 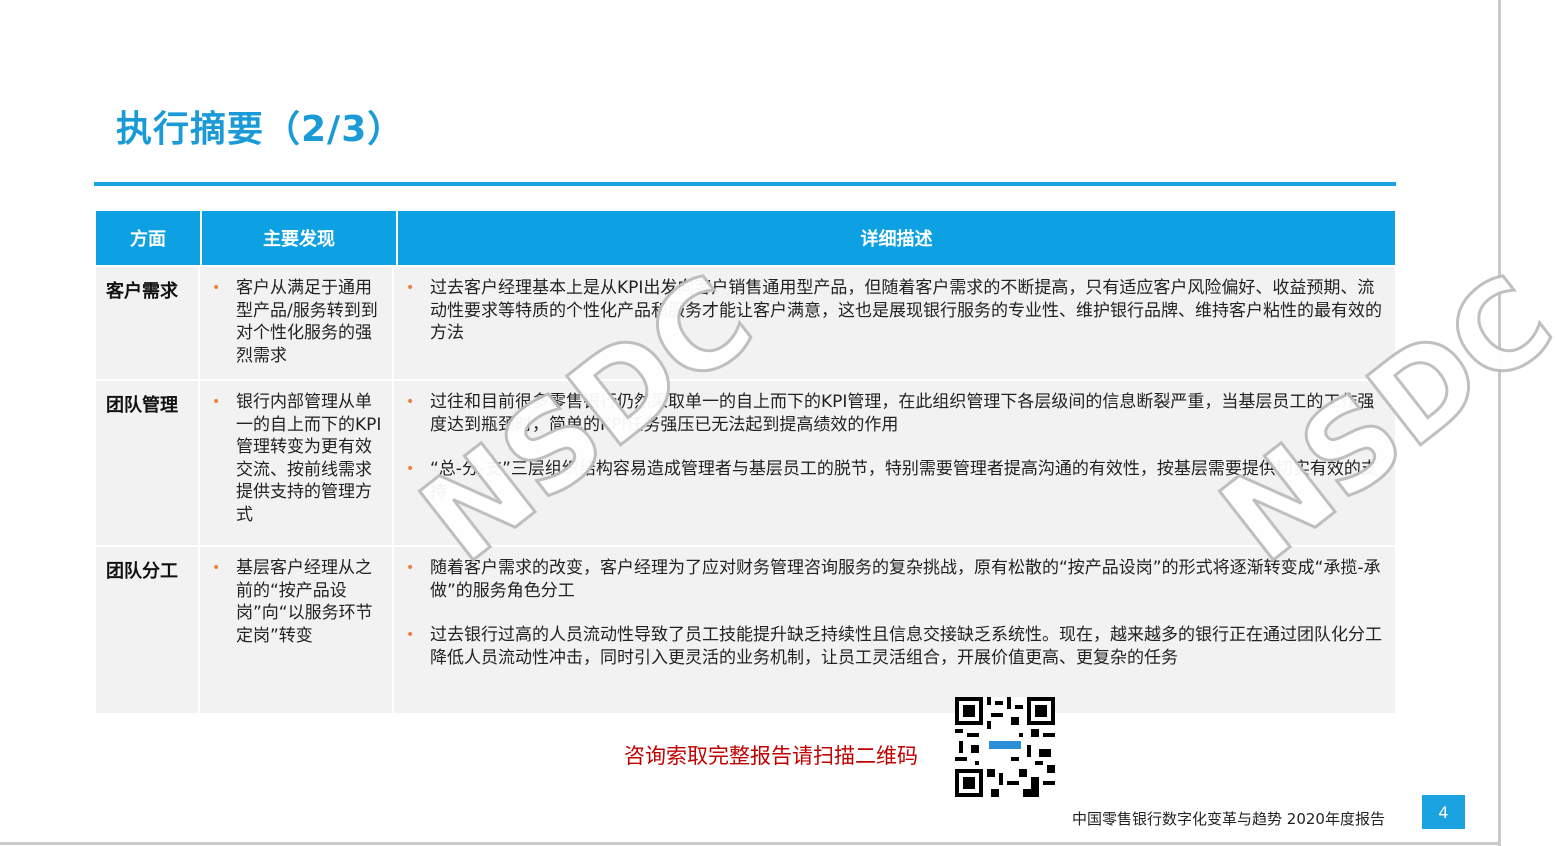 I want to click on header-finding: 主要发现, so click(x=300, y=238).